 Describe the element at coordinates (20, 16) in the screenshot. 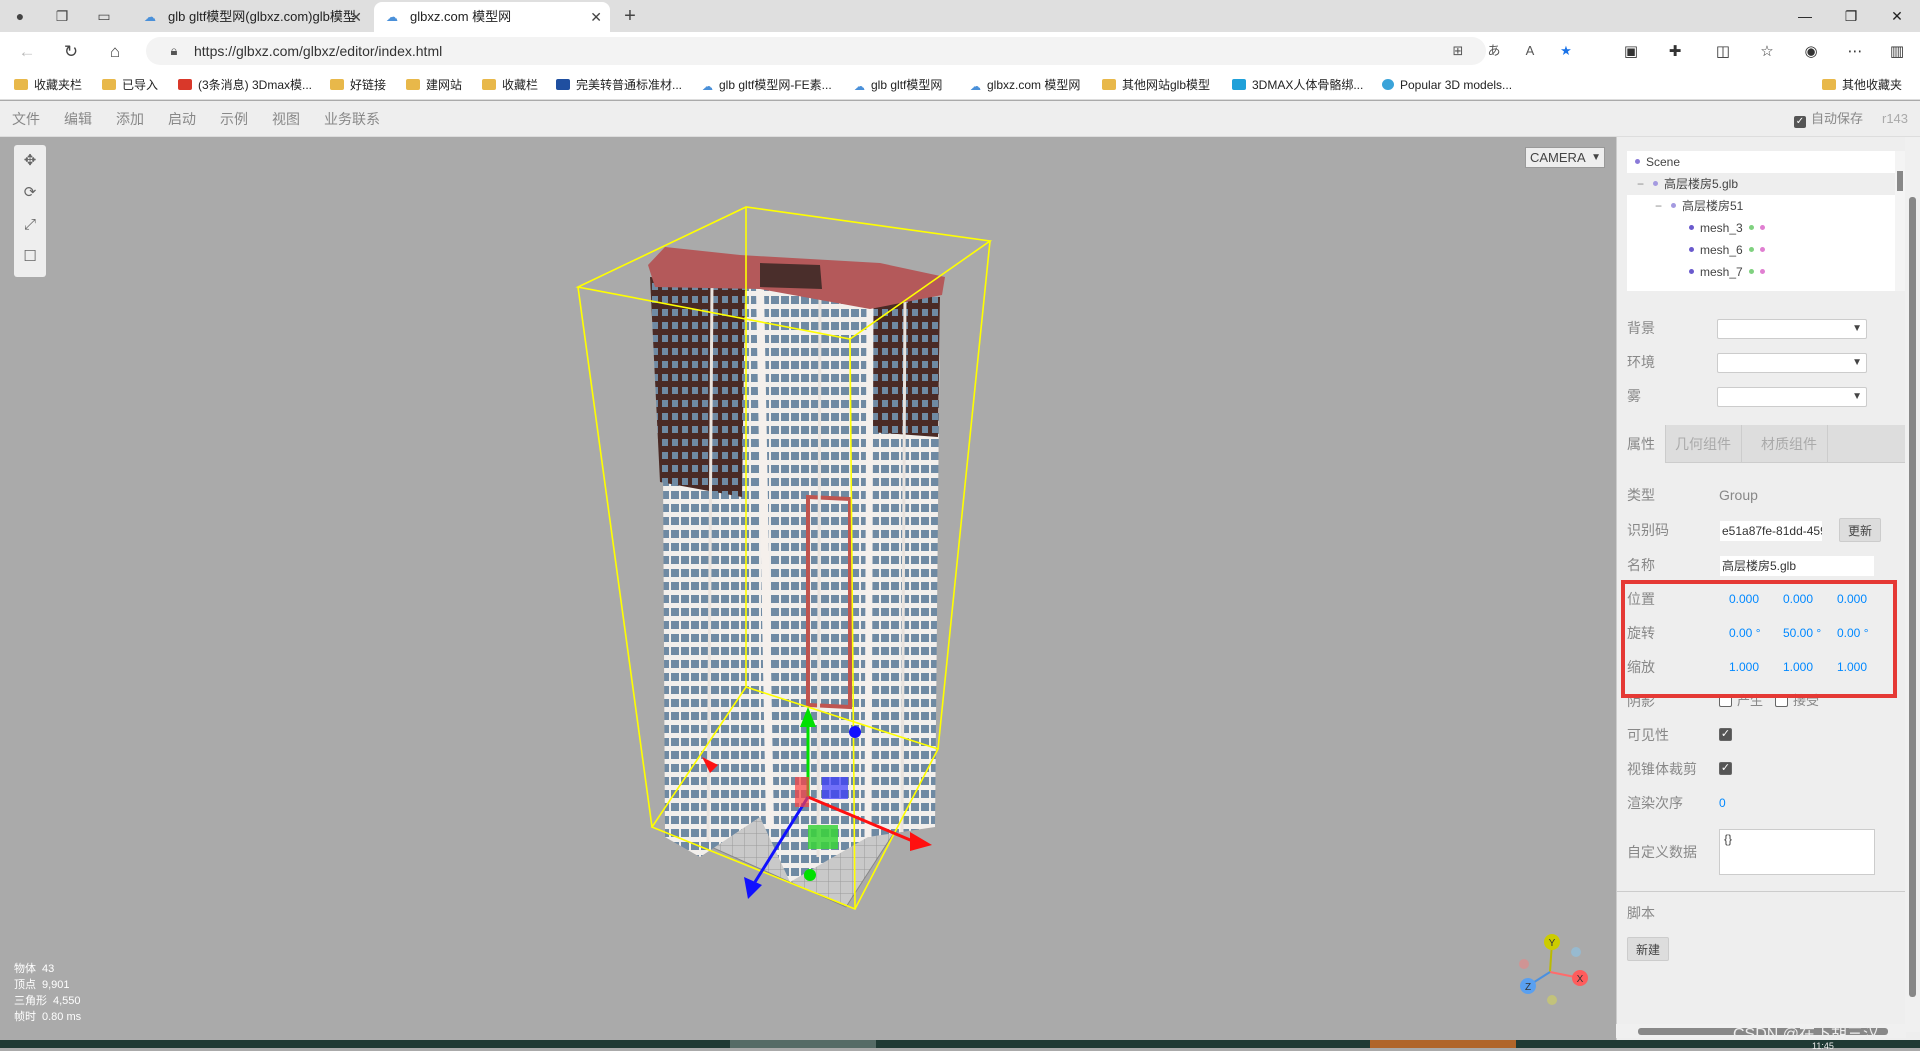

I see `profile-icon: ●` at that location.